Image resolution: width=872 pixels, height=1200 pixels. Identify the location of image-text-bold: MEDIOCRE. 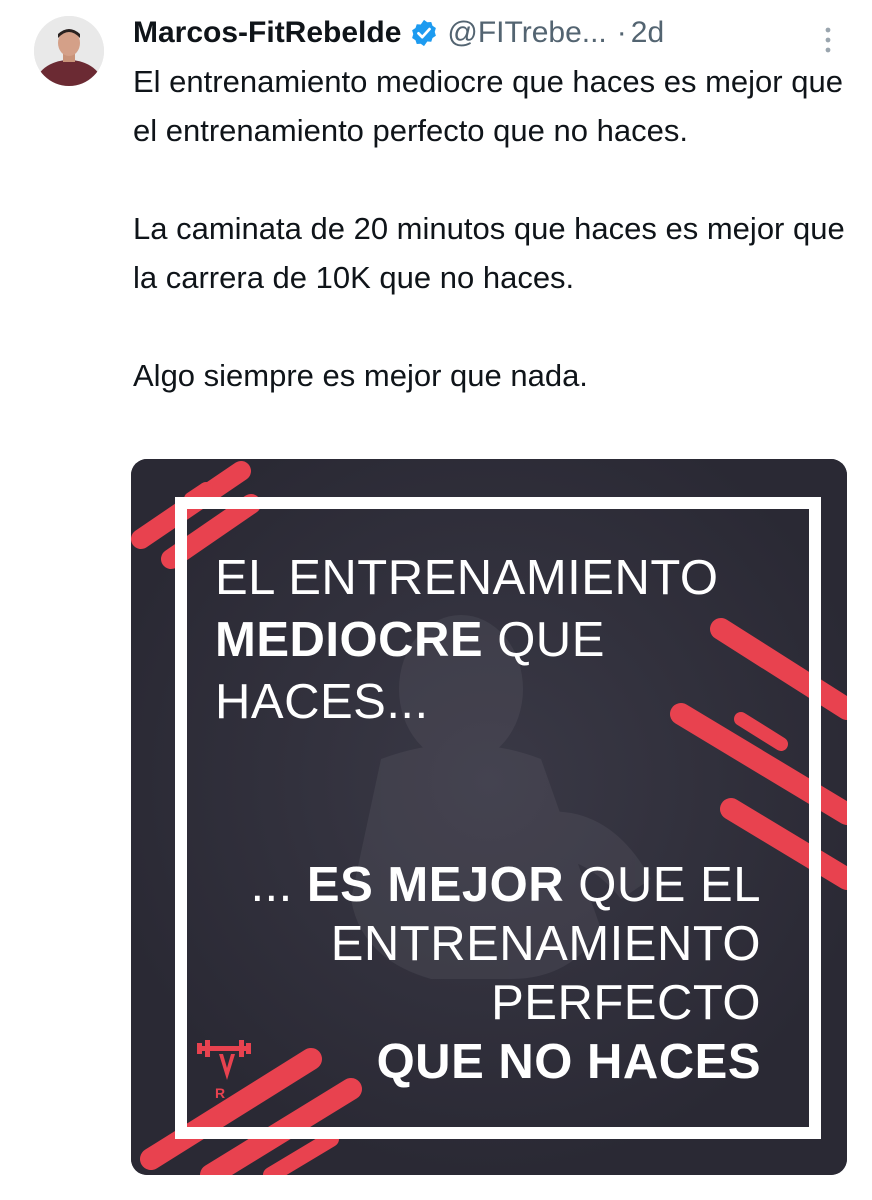
(349, 640).